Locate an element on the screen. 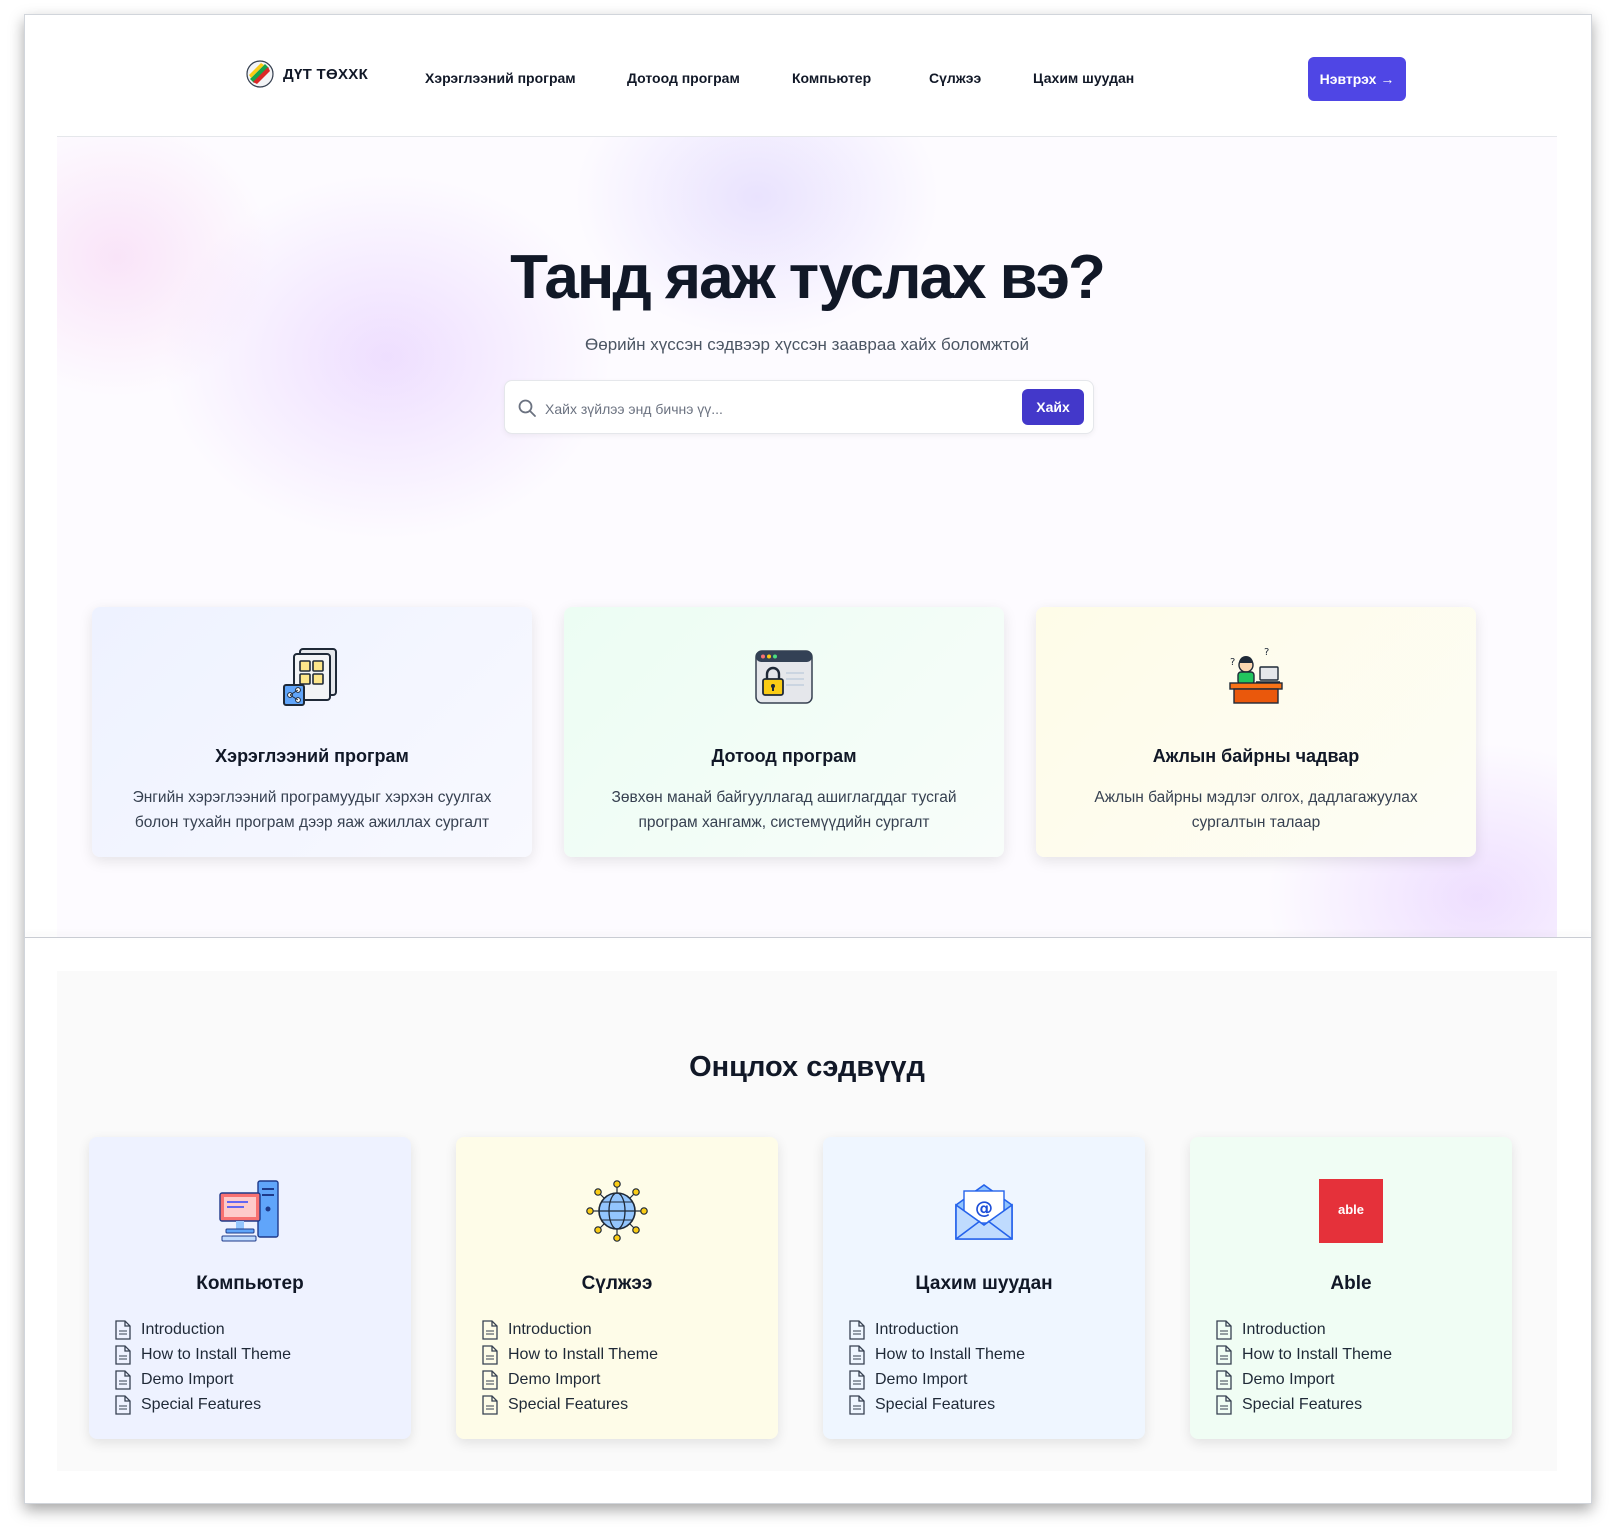 Image resolution: width=1613 pixels, height=1530 pixels. globe-network-icon is located at coordinates (617, 1211).